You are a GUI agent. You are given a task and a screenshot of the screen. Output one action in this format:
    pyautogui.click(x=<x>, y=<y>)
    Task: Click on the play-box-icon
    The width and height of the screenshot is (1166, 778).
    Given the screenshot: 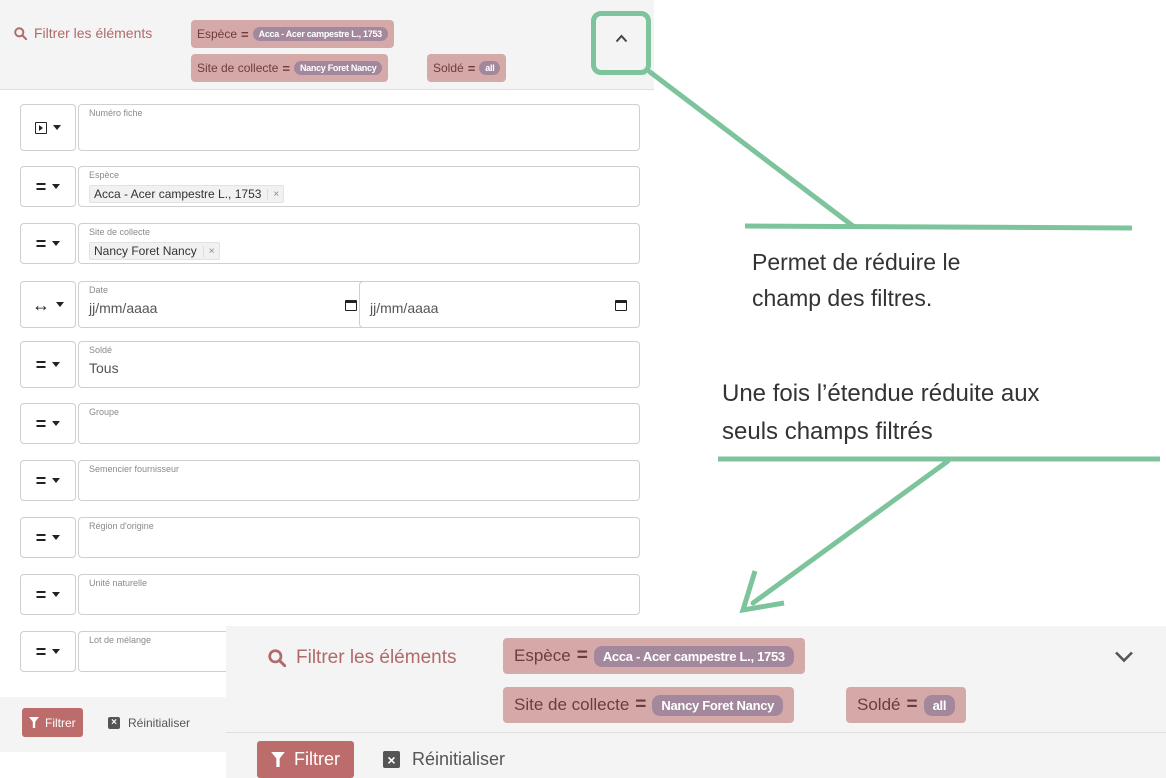 What is the action you would take?
    pyautogui.click(x=41, y=127)
    